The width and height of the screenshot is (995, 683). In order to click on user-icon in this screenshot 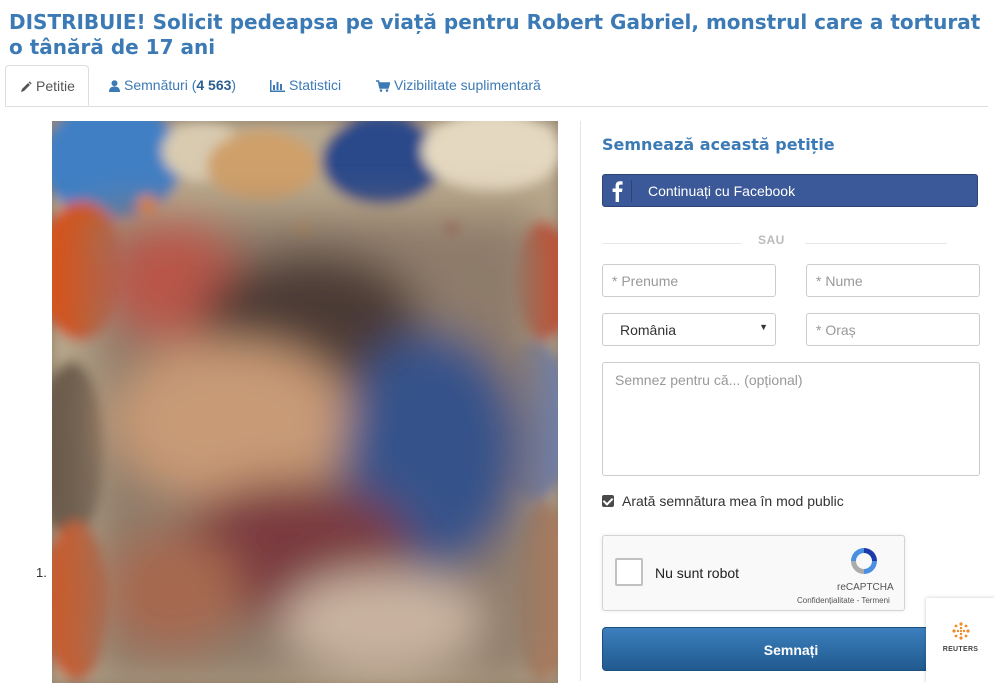, I will do `click(114, 86)`.